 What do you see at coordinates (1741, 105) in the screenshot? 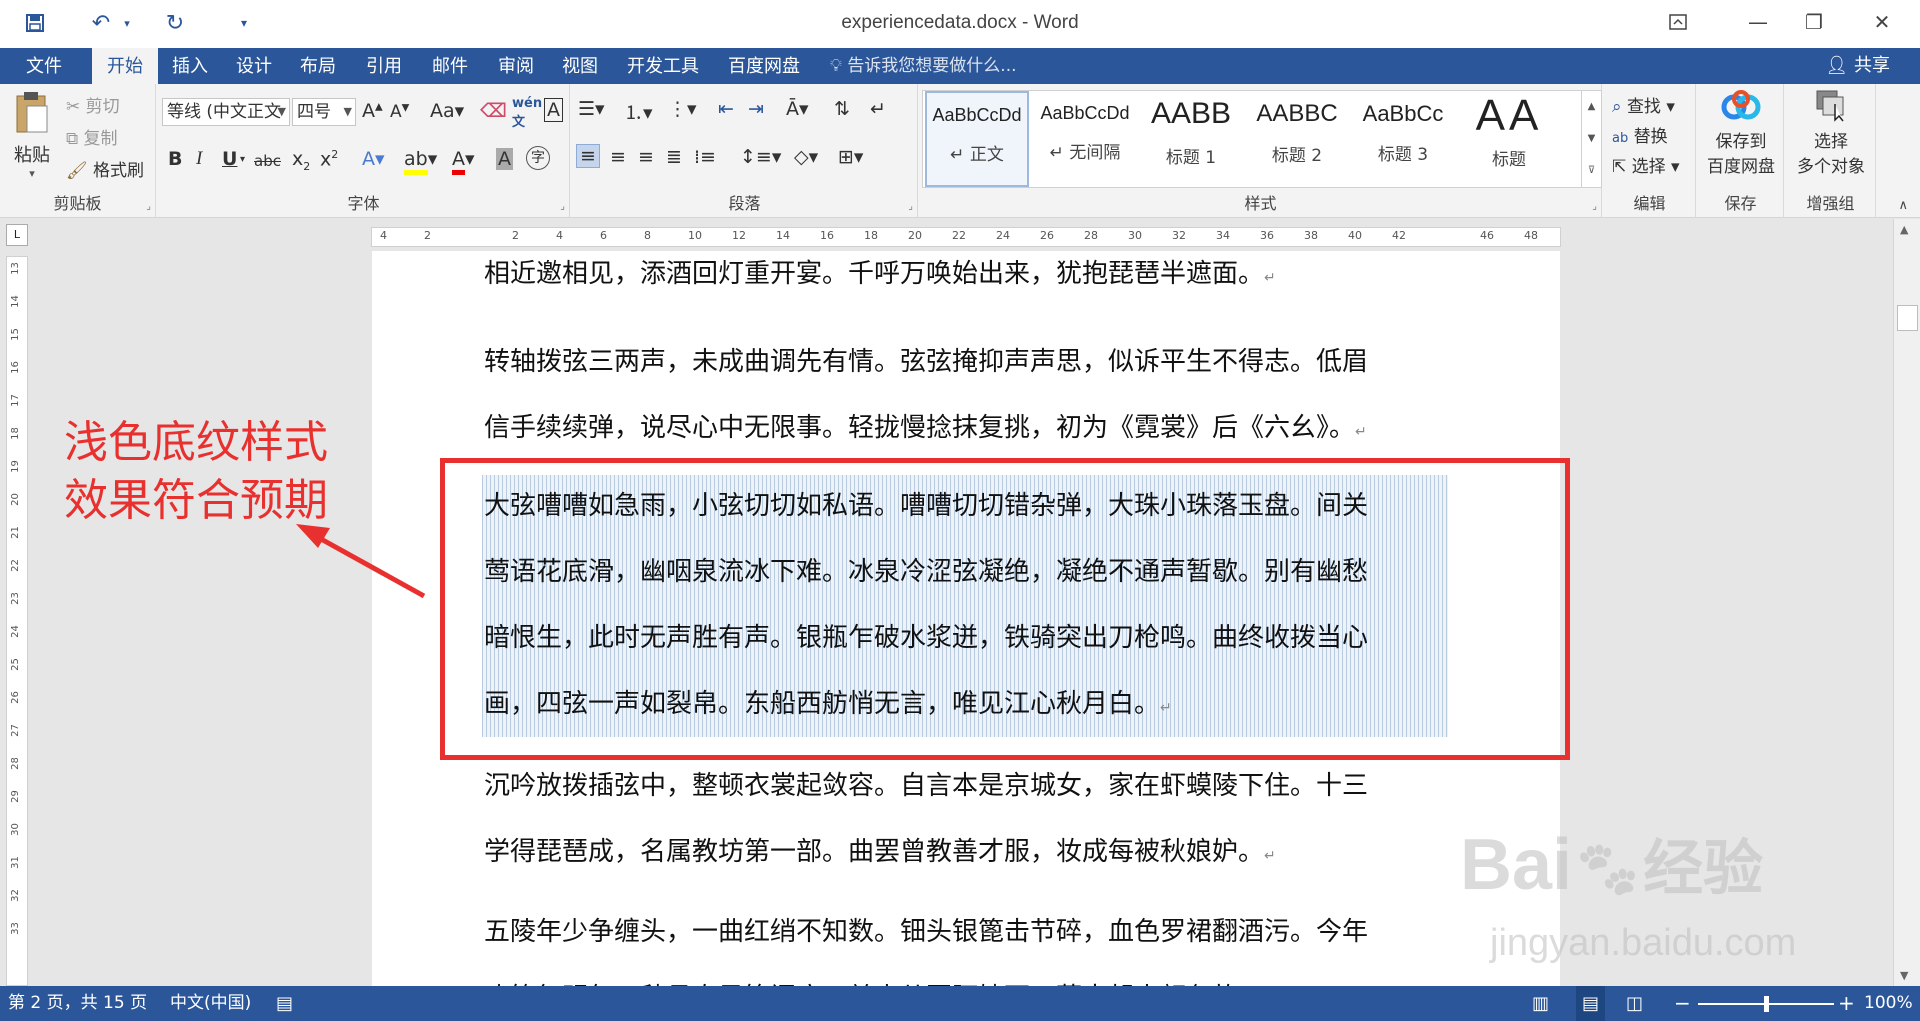
I see `baidu-cloud-icon` at bounding box center [1741, 105].